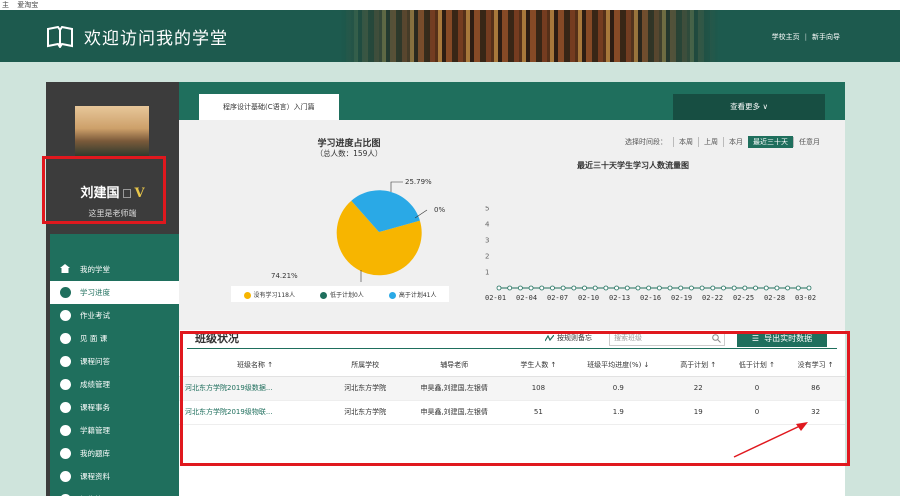  I want to click on folder-icon, so click(65, 476).